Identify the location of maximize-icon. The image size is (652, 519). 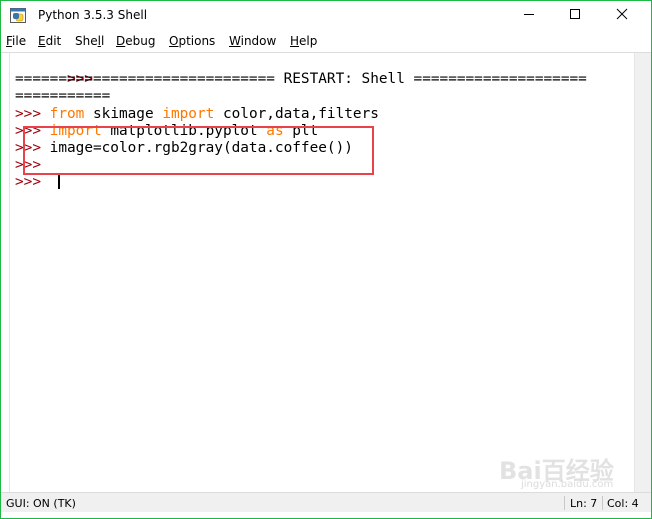
(575, 16).